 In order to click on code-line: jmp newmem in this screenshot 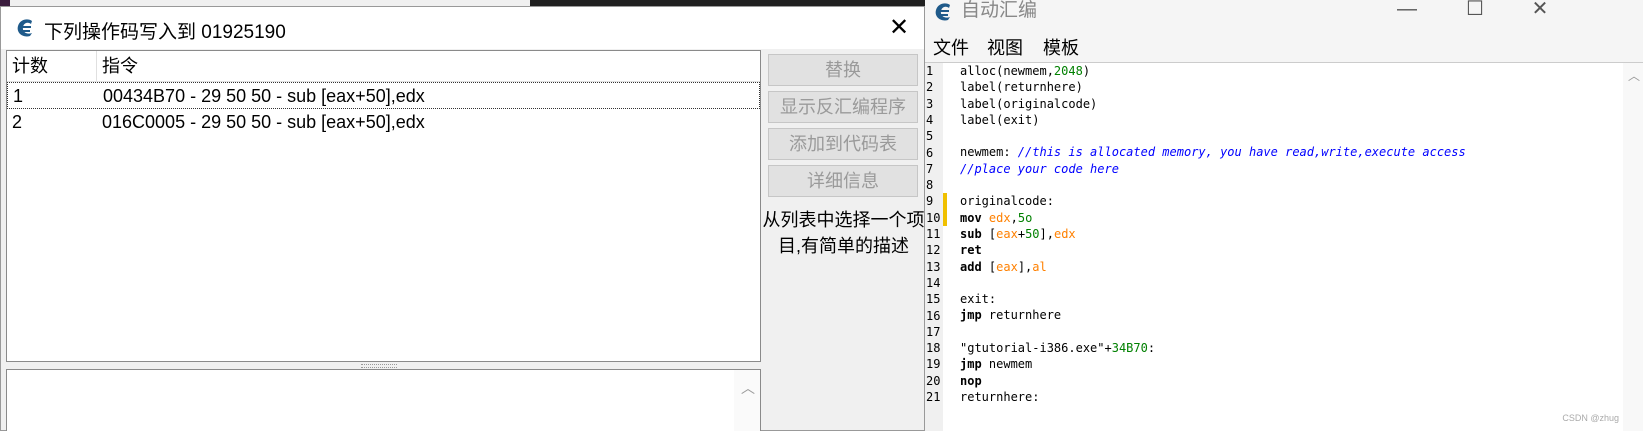, I will do `click(1213, 364)`.